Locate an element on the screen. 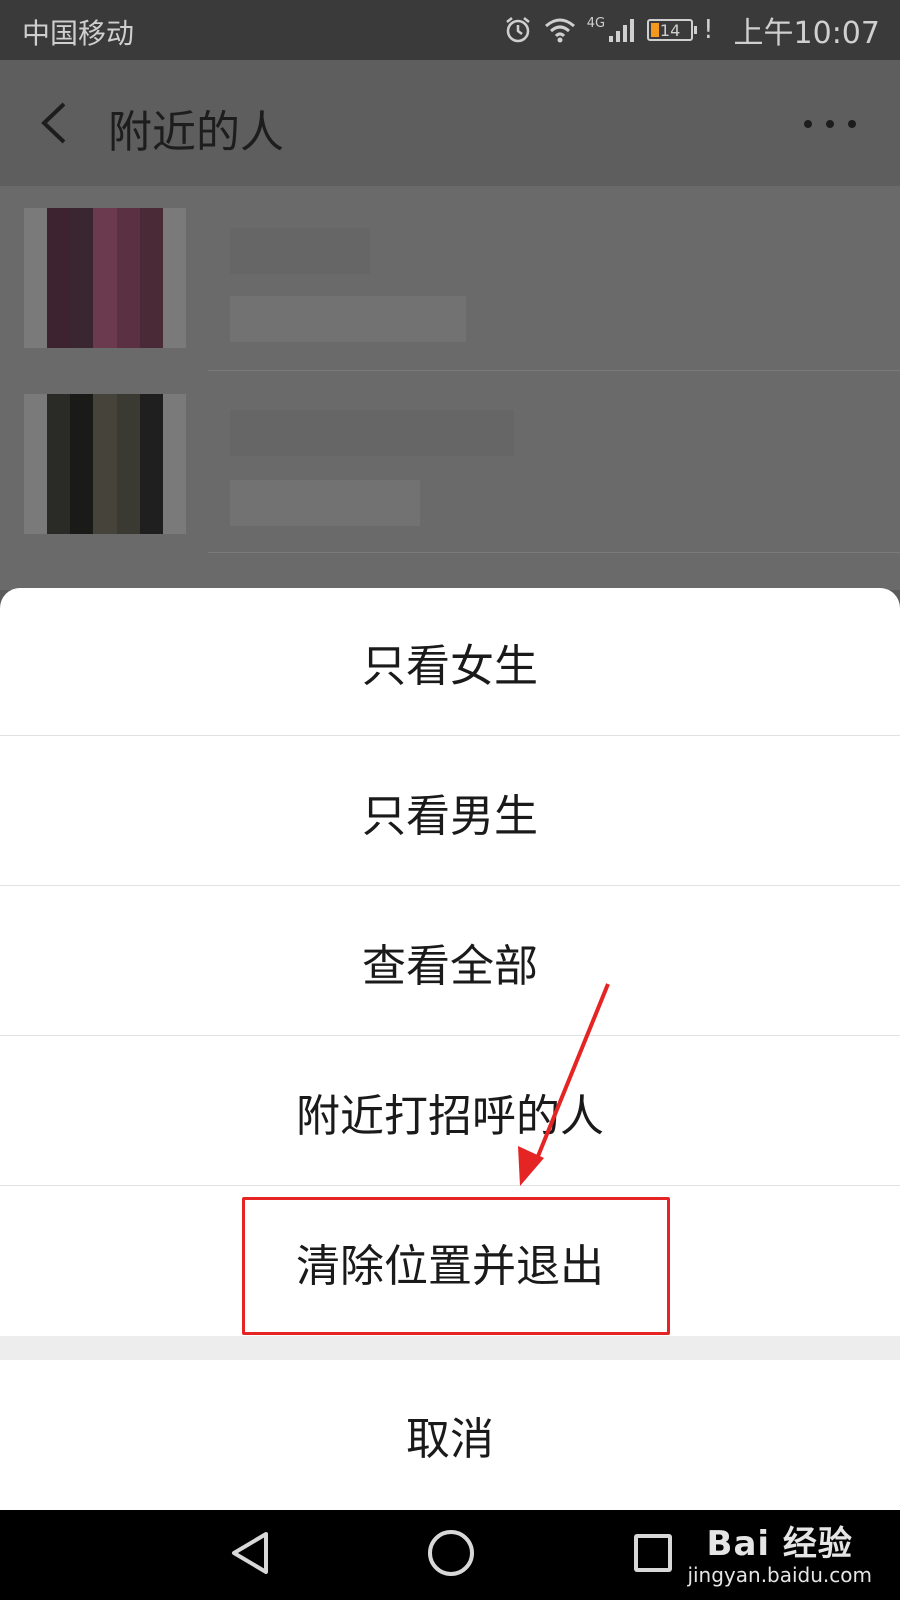 This screenshot has width=900, height=1600. sheet-divider is located at coordinates (450, 1348).